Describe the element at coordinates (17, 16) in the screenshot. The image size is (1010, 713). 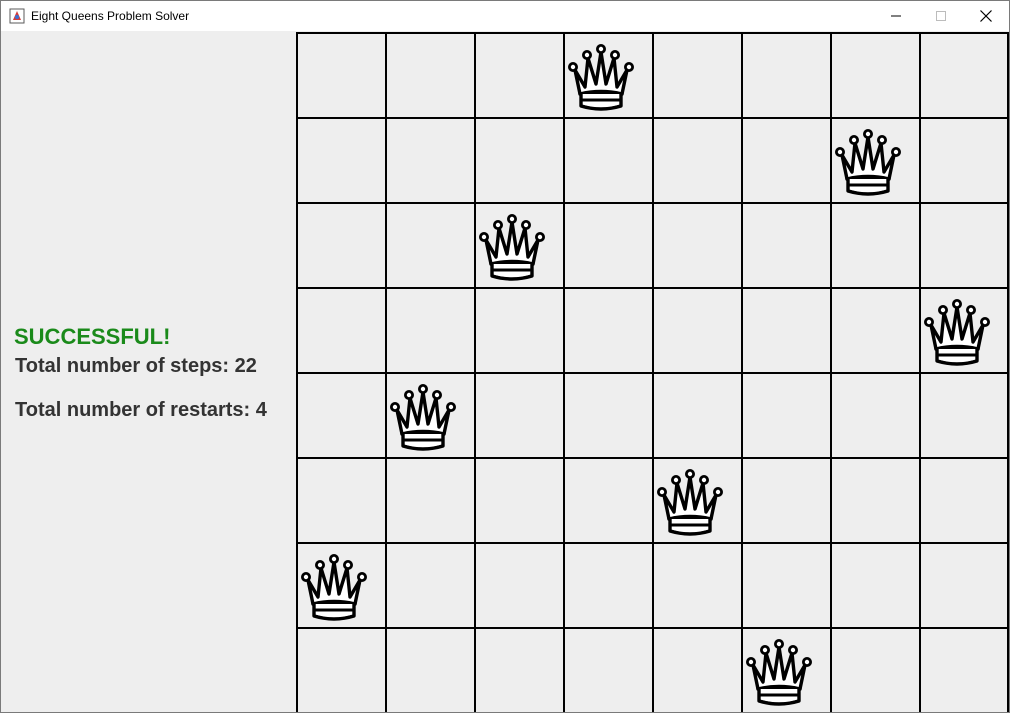
I see `java-app-icon` at that location.